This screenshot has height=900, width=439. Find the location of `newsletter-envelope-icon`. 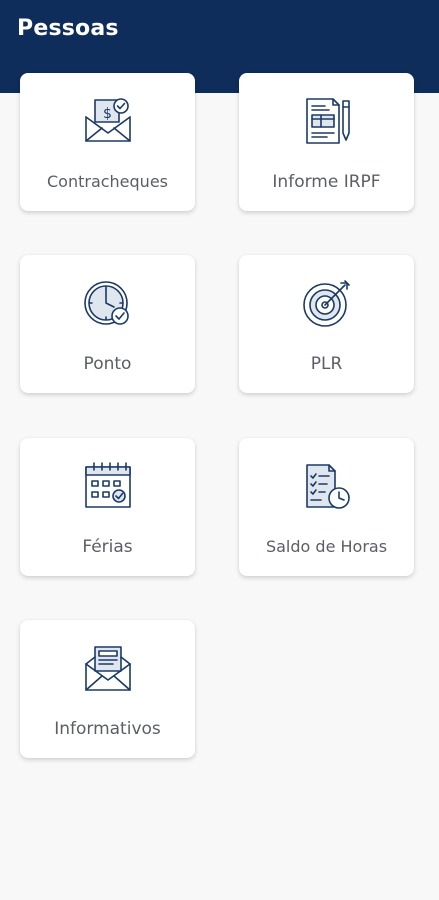

newsletter-envelope-icon is located at coordinates (108, 668).